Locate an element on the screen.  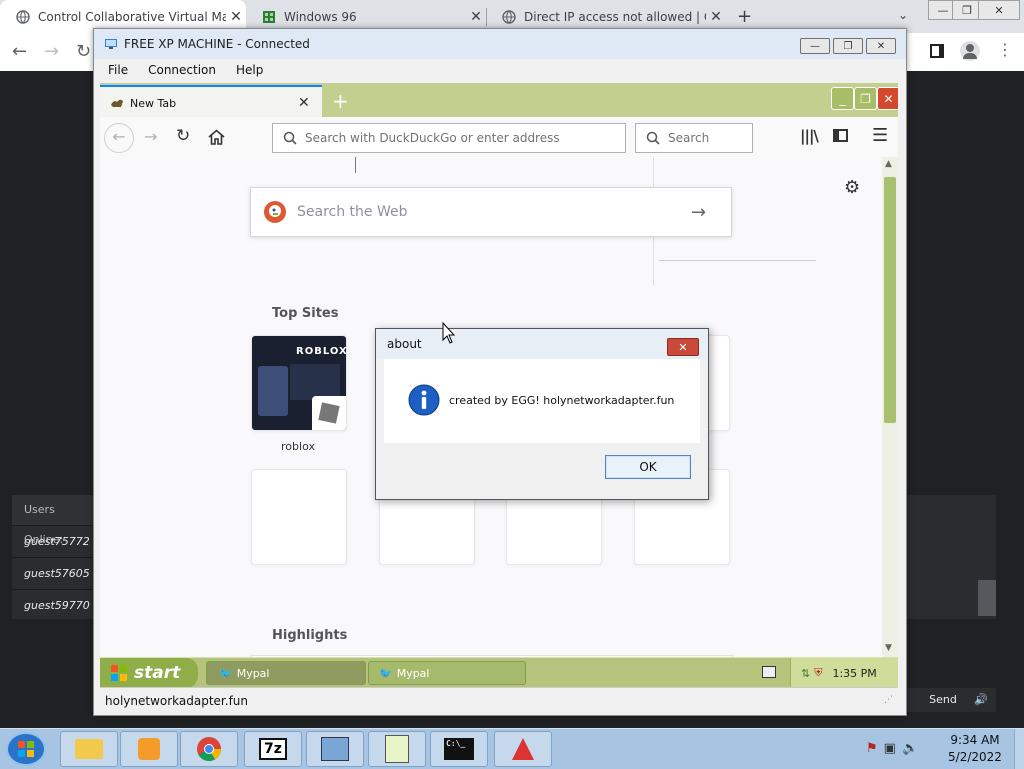
sevenzip-icon: 7z is located at coordinates (273, 749).